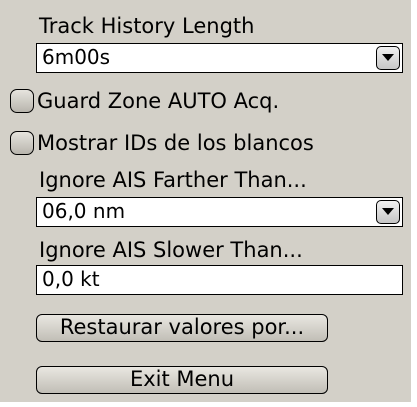 This screenshot has width=417, height=407. I want to click on ais-farther-dropdown: 06,0 nm, so click(219, 212).